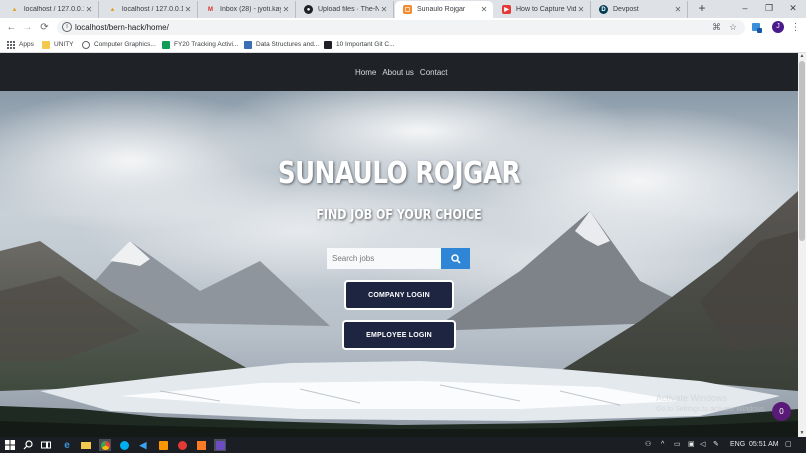  What do you see at coordinates (444, 9) in the screenshot?
I see `tab-sunaulo-rojgar: ▢ Sunaulo Rojgar ✕` at bounding box center [444, 9].